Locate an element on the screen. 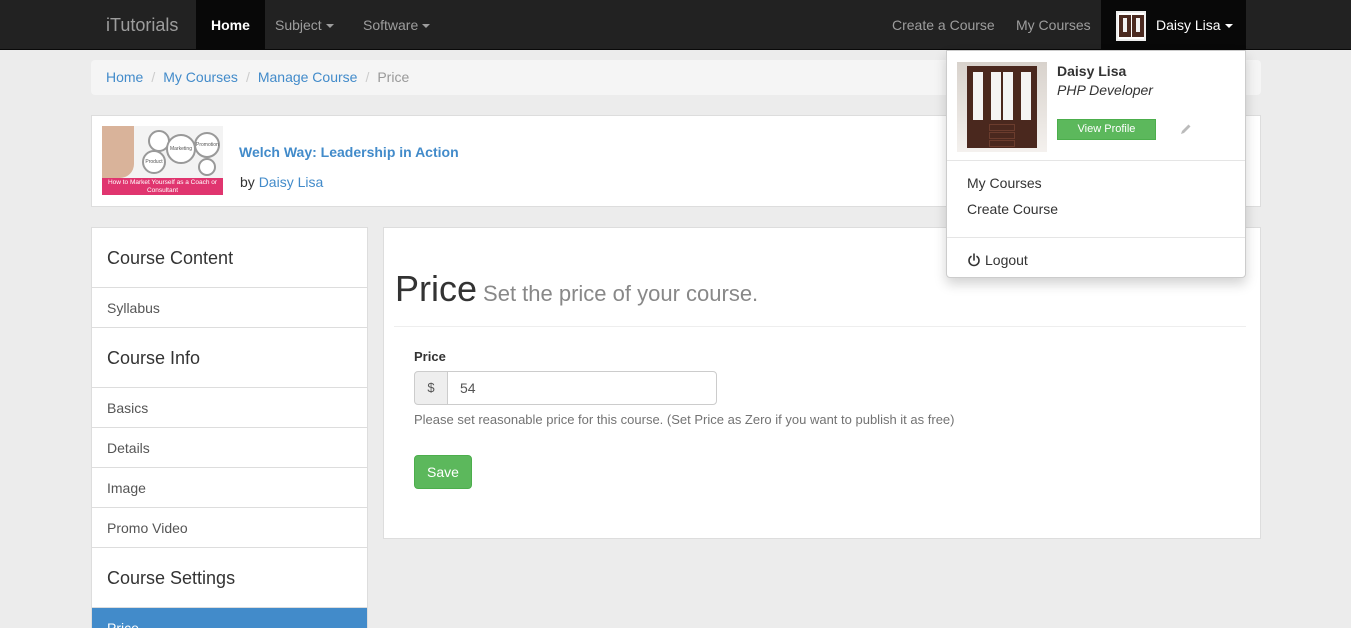 This screenshot has width=1351, height=628. user-name-text: Daisy Lisa is located at coordinates (1188, 25).